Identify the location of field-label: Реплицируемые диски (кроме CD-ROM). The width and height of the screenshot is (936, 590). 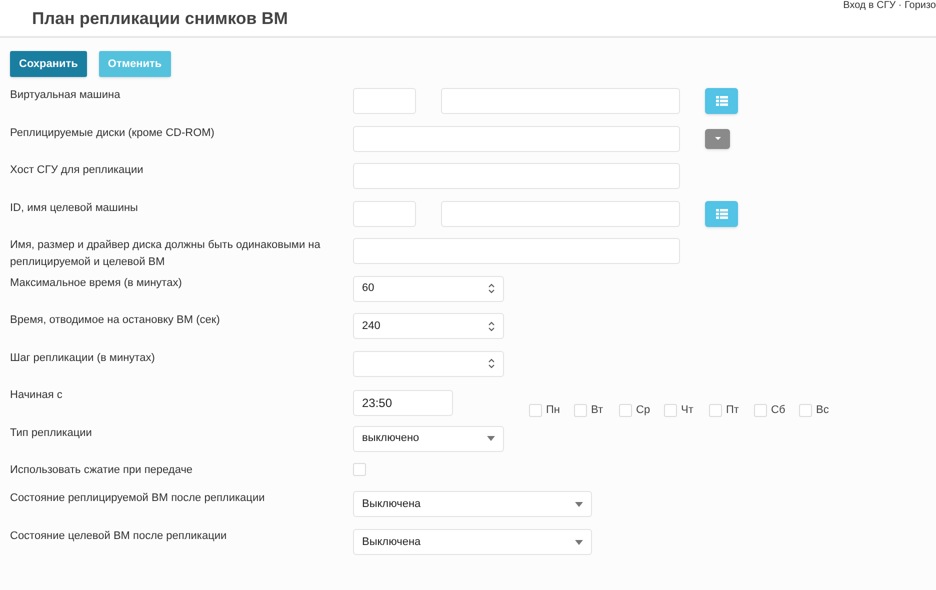
(112, 133).